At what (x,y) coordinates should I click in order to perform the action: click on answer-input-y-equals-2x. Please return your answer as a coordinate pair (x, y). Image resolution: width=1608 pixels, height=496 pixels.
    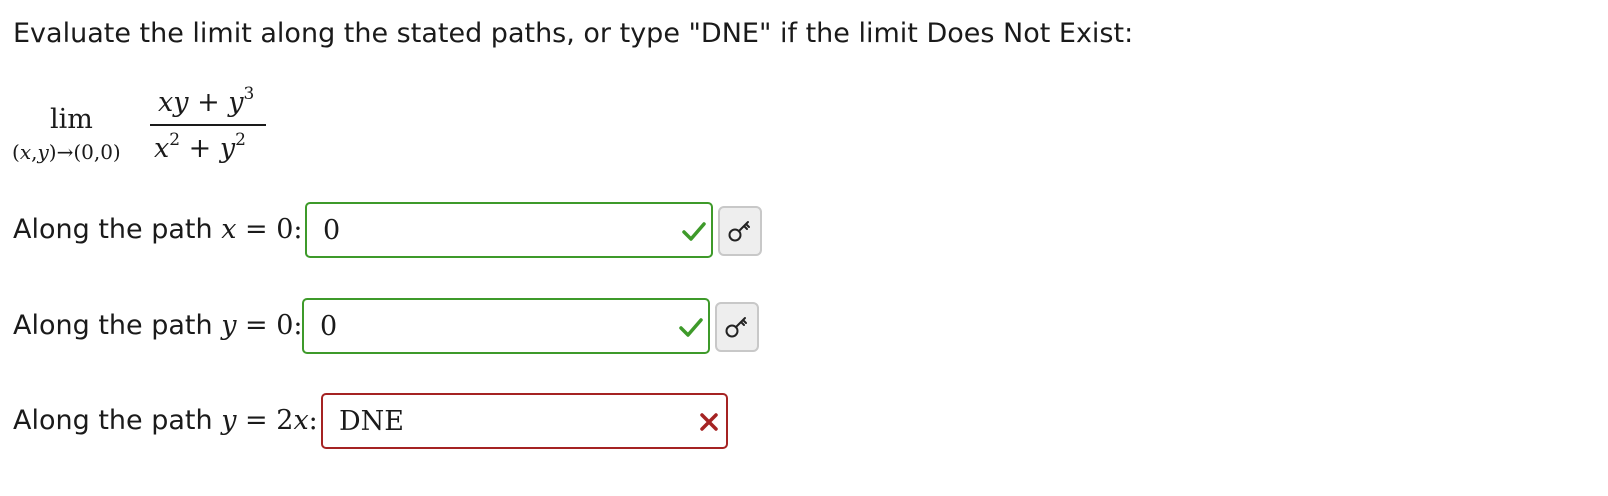
    Looking at the image, I should click on (501, 421).